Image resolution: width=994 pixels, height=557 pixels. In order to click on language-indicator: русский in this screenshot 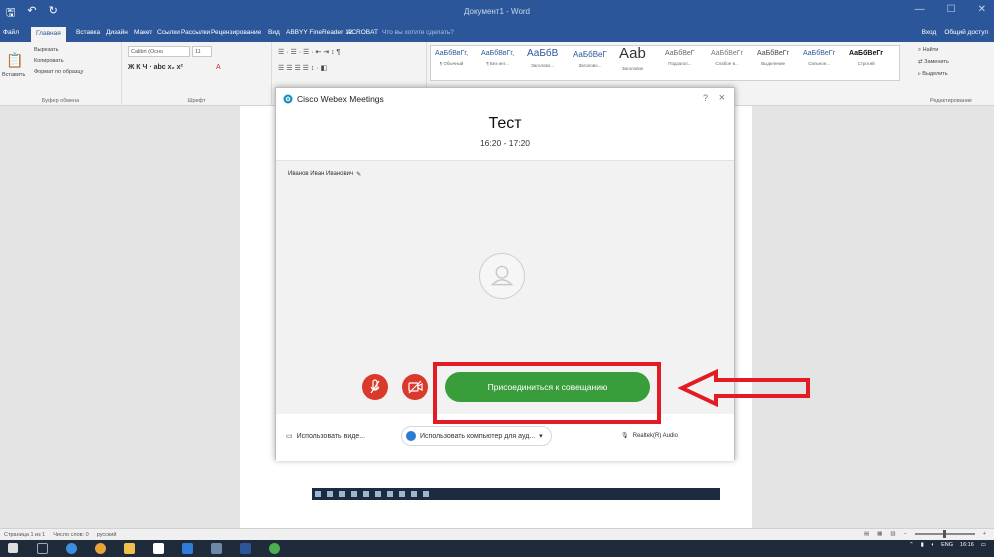, I will do `click(107, 535)`.